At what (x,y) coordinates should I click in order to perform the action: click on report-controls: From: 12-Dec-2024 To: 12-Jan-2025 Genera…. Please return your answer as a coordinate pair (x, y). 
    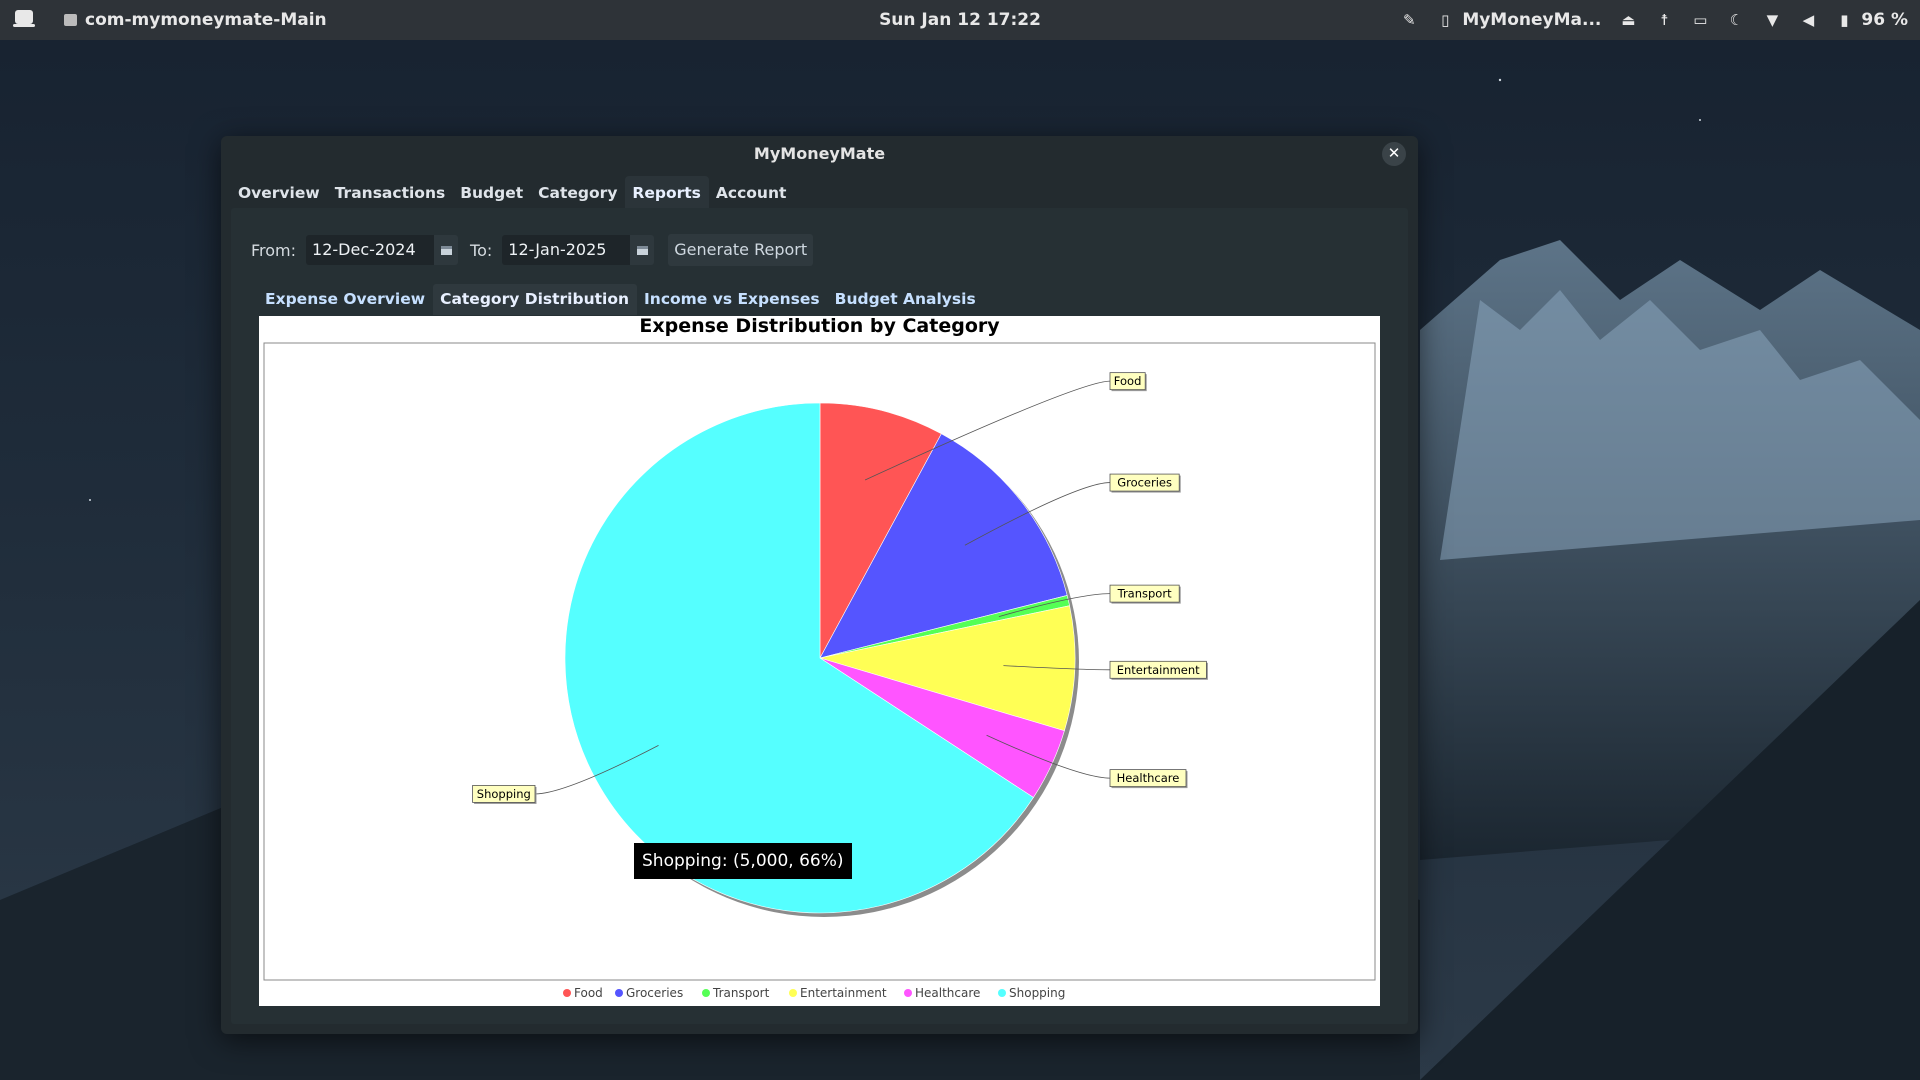
    Looking at the image, I should click on (532, 250).